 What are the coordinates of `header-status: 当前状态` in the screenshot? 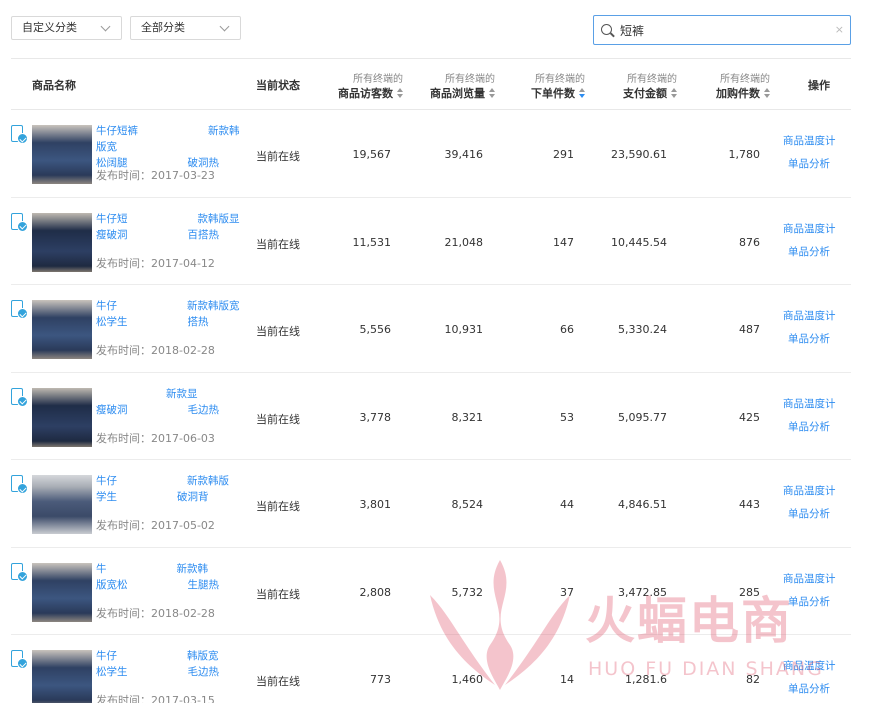 It's located at (278, 85).